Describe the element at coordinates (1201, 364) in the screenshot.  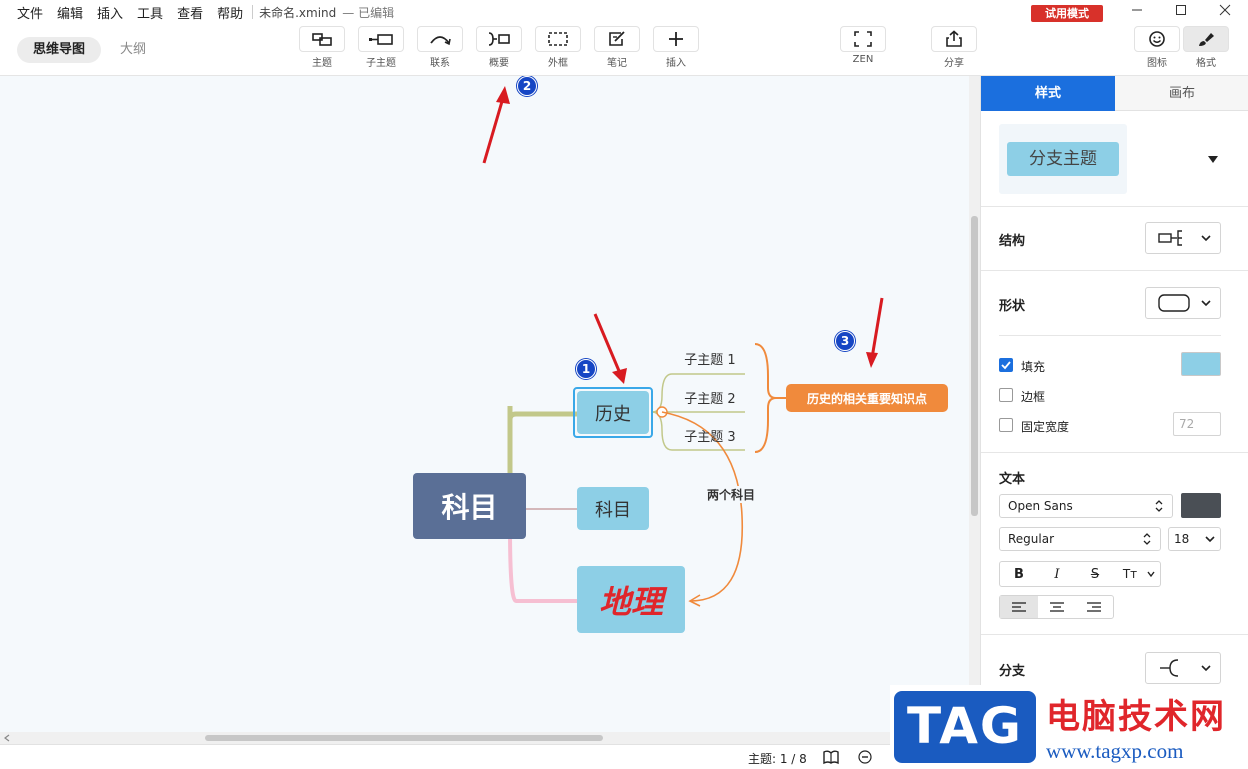
I see `fill-color-swatch` at that location.